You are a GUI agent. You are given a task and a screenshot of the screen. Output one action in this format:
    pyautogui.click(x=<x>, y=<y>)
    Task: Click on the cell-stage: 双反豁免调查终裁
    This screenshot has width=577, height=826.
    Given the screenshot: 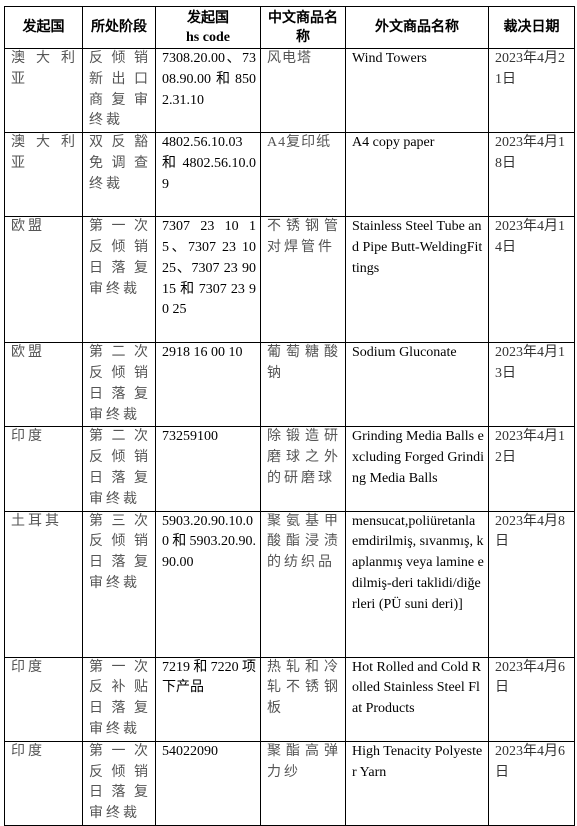 What is the action you would take?
    pyautogui.click(x=119, y=175)
    